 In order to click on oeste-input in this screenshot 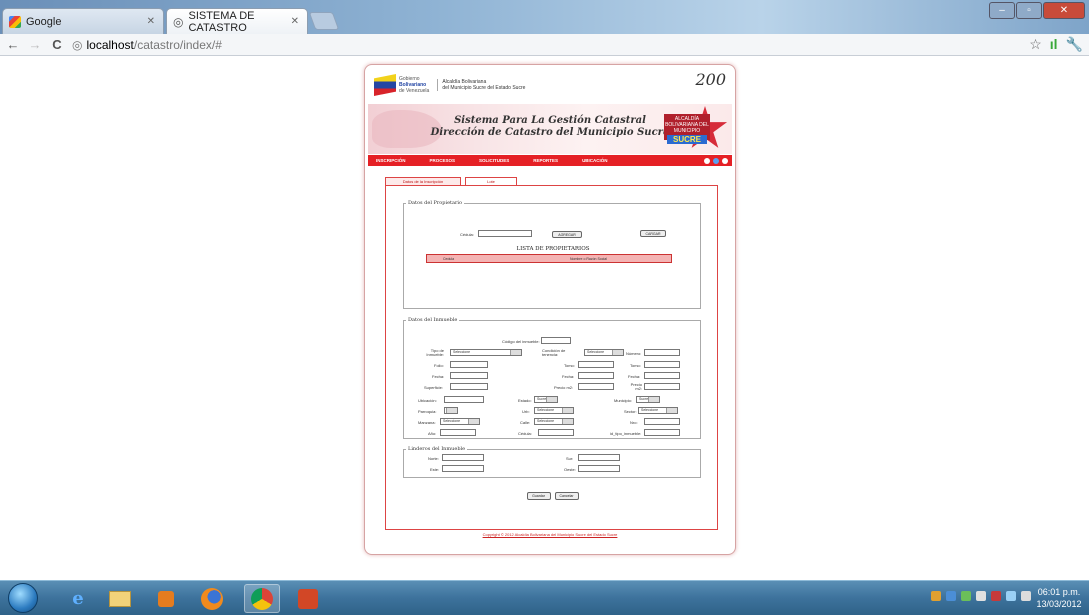, I will do `click(599, 468)`.